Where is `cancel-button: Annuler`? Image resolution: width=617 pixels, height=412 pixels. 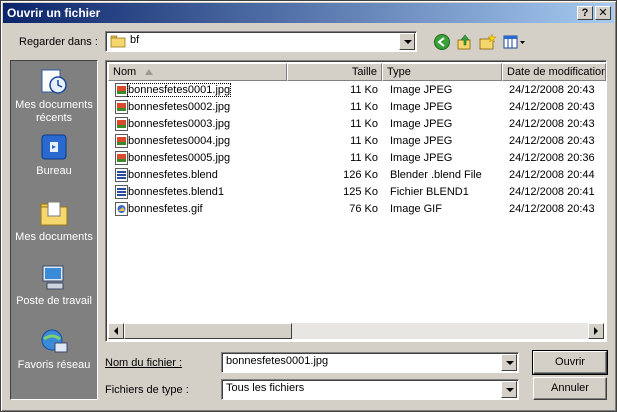 cancel-button: Annuler is located at coordinates (570, 388).